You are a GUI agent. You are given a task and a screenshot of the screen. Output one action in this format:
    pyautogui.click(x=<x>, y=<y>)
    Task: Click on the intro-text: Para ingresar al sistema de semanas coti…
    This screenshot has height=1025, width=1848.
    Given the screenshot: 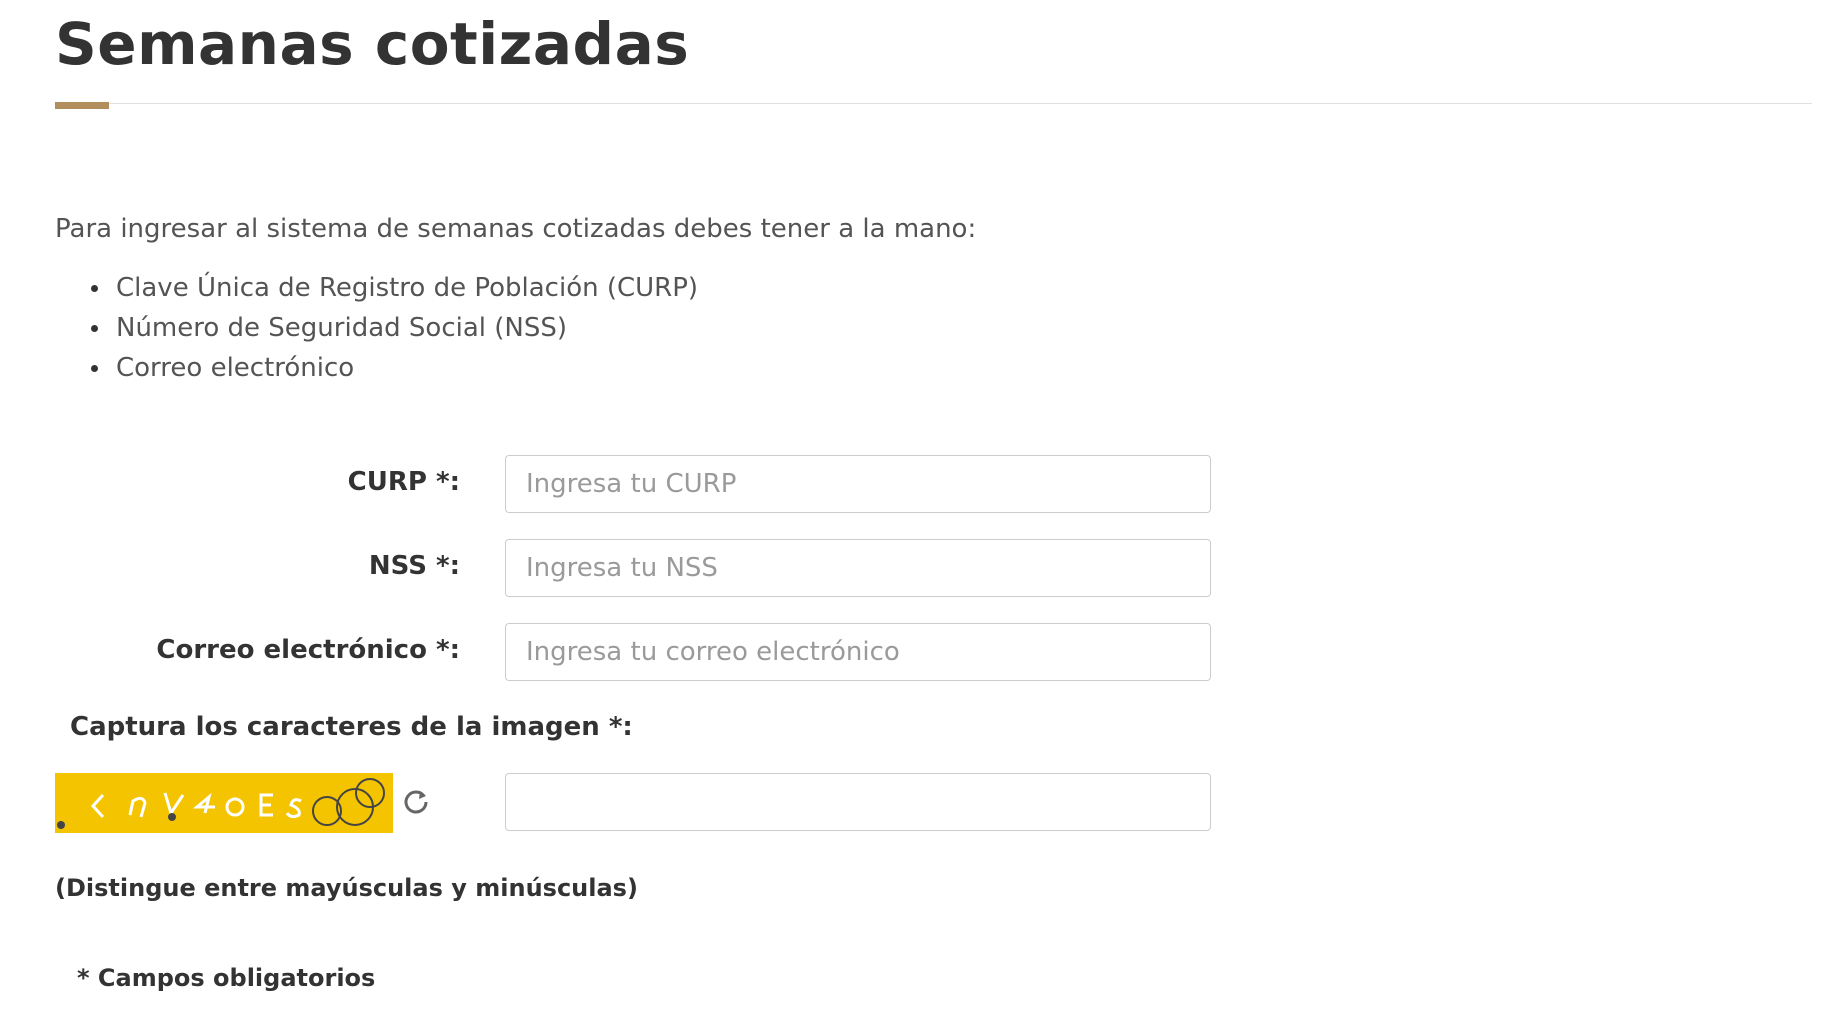 What is the action you would take?
    pyautogui.click(x=516, y=229)
    